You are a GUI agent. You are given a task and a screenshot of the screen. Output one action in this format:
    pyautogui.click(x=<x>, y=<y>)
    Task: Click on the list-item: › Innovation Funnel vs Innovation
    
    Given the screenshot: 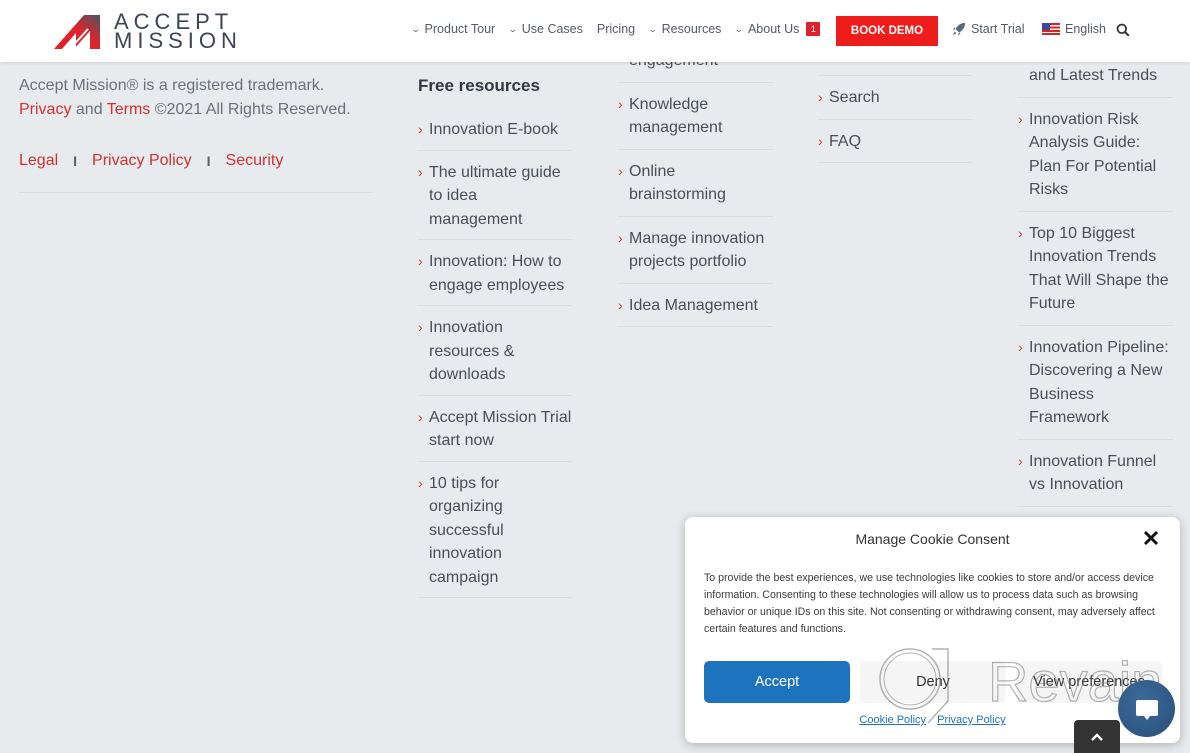 What is the action you would take?
    pyautogui.click(x=1095, y=473)
    